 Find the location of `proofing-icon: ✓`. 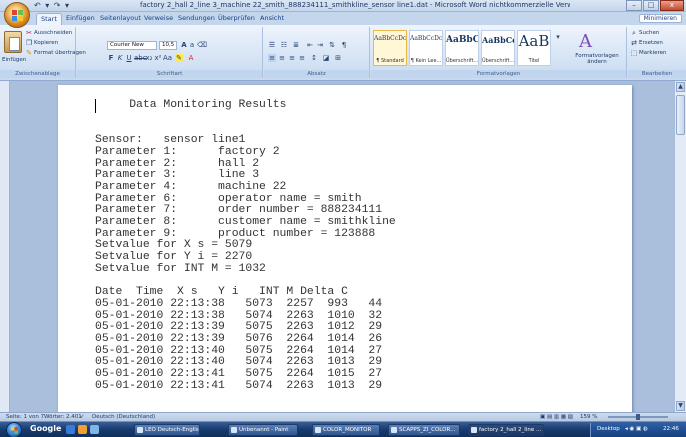

proofing-icon: ✓ is located at coordinates (82, 417).